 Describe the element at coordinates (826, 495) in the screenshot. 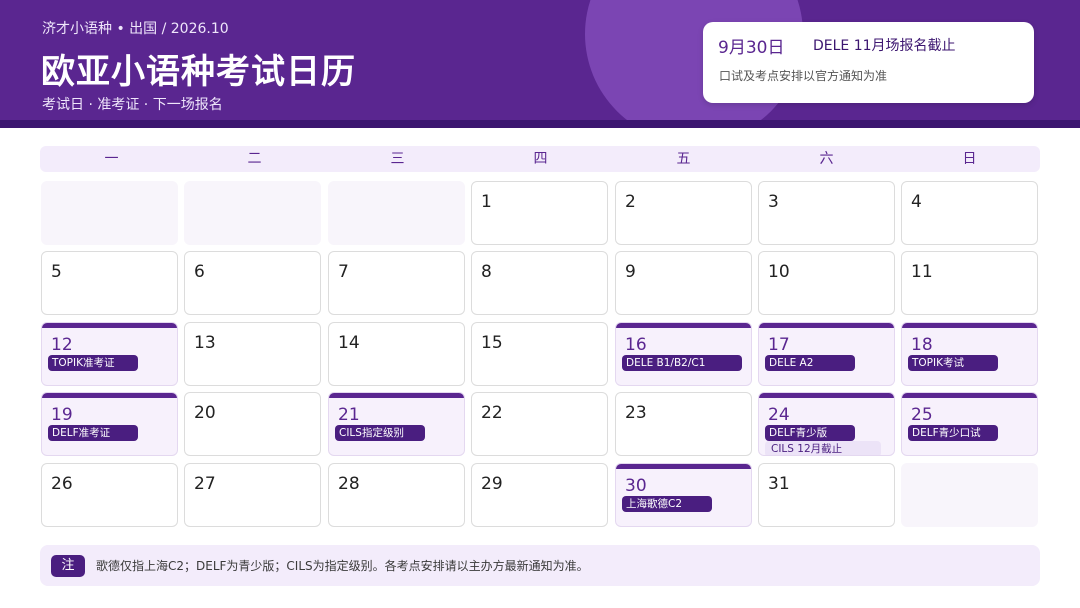

I see `day-cell: 31` at that location.